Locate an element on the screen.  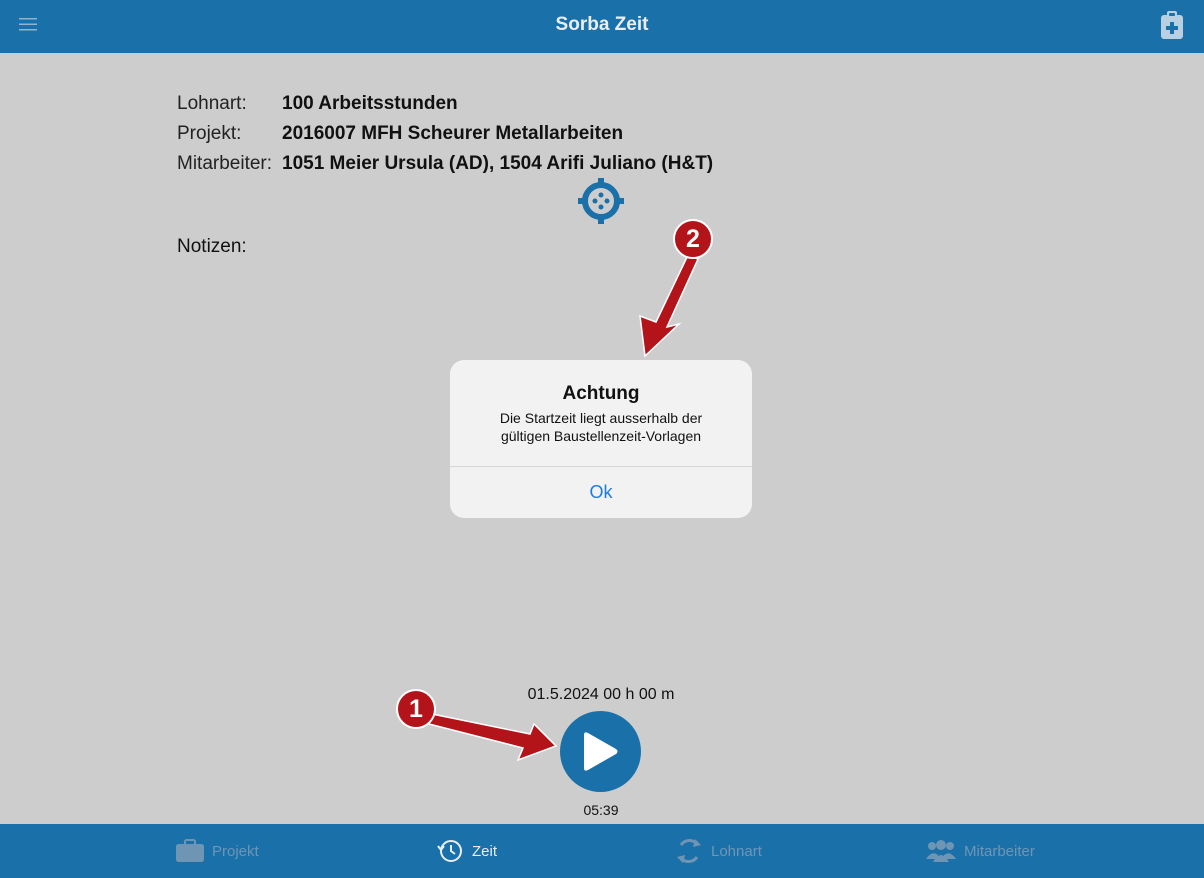
tab-label: Projekt is located at coordinates (235, 851).